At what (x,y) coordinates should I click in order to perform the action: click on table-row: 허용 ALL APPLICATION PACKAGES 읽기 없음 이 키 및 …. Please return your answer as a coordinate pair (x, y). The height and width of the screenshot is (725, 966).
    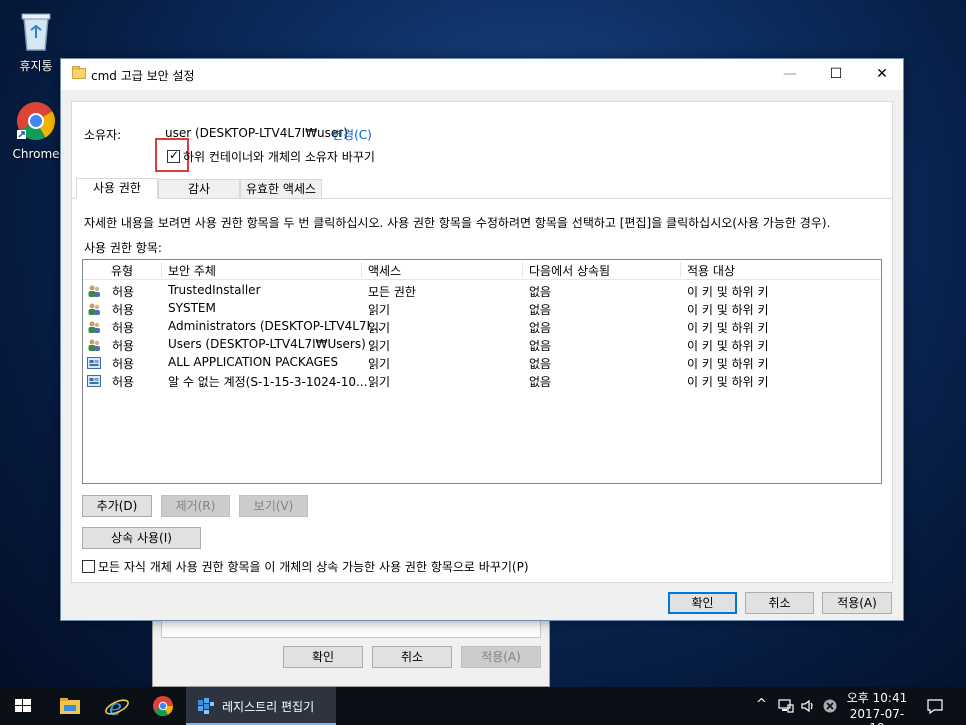
    Looking at the image, I should click on (482, 363).